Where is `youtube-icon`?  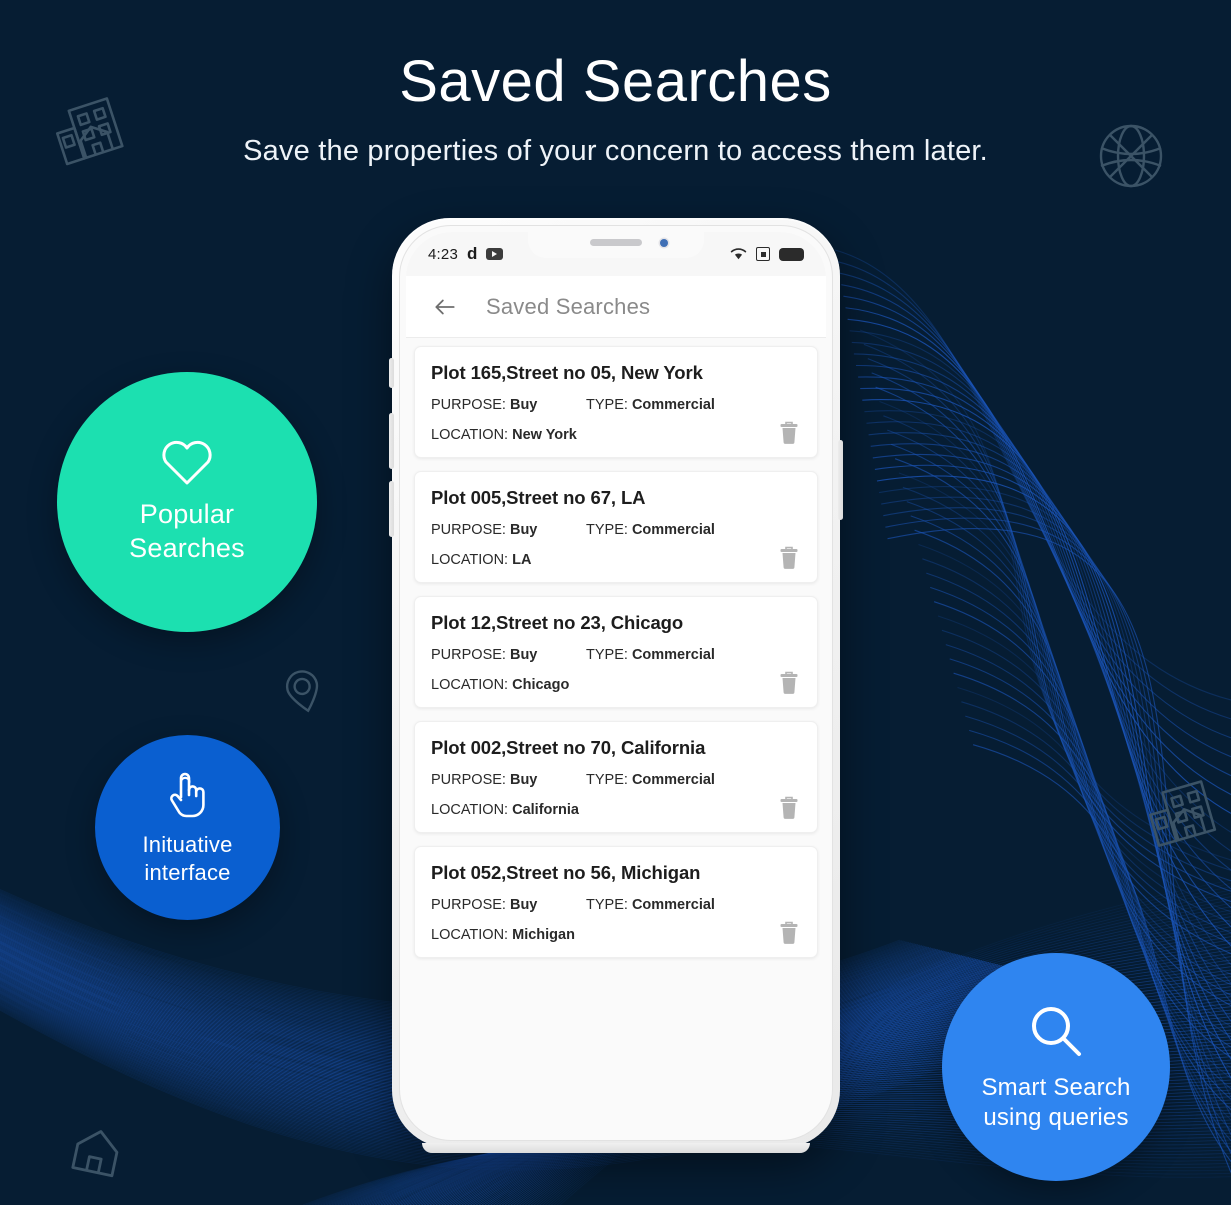
youtube-icon is located at coordinates (495, 254).